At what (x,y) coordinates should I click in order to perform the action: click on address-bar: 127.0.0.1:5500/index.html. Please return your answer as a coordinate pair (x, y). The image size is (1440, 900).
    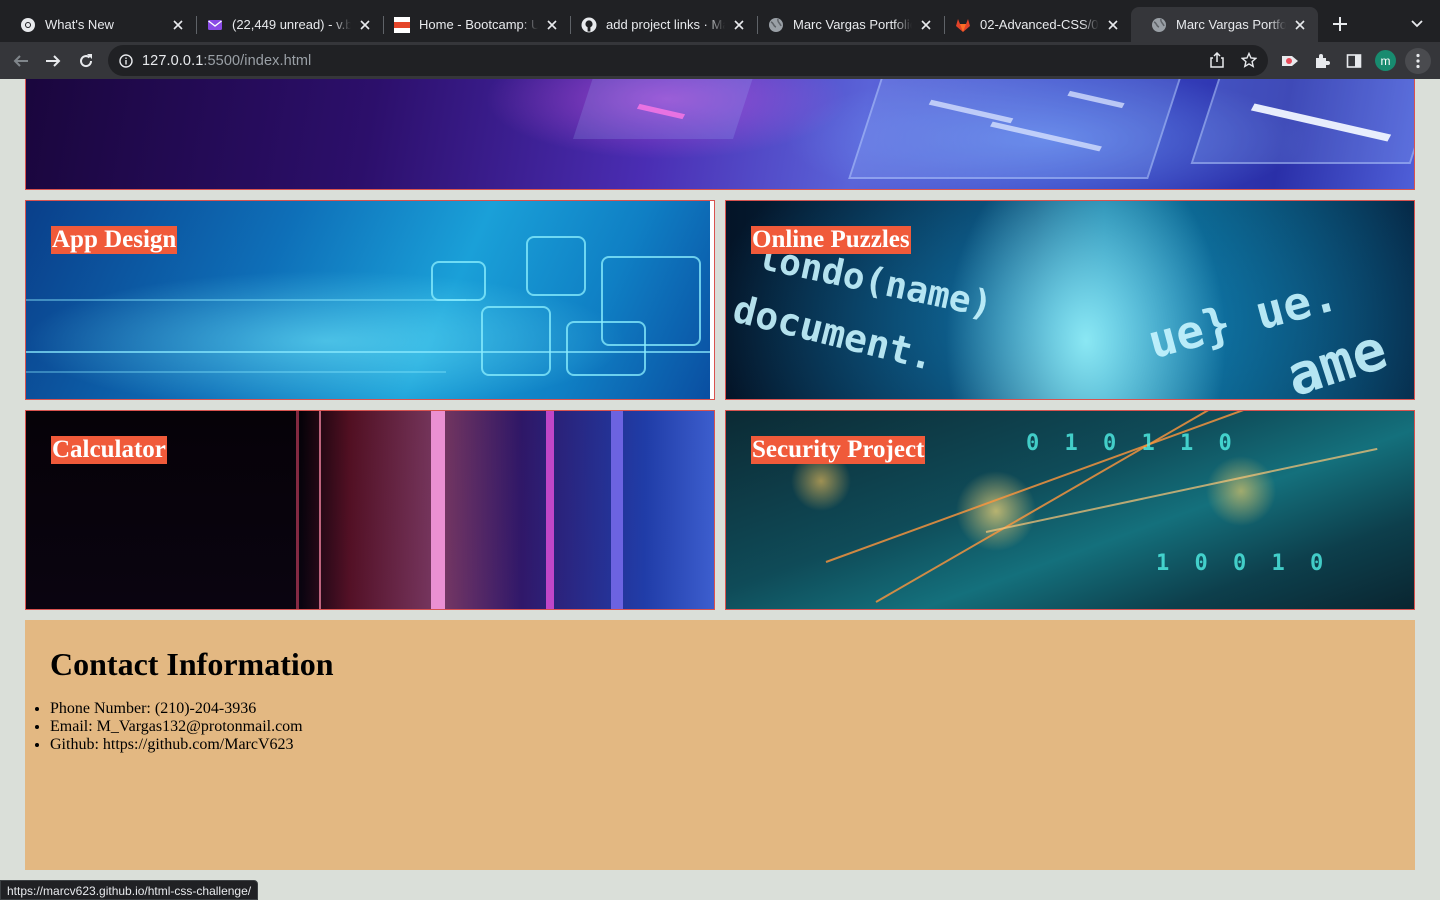
    Looking at the image, I should click on (688, 60).